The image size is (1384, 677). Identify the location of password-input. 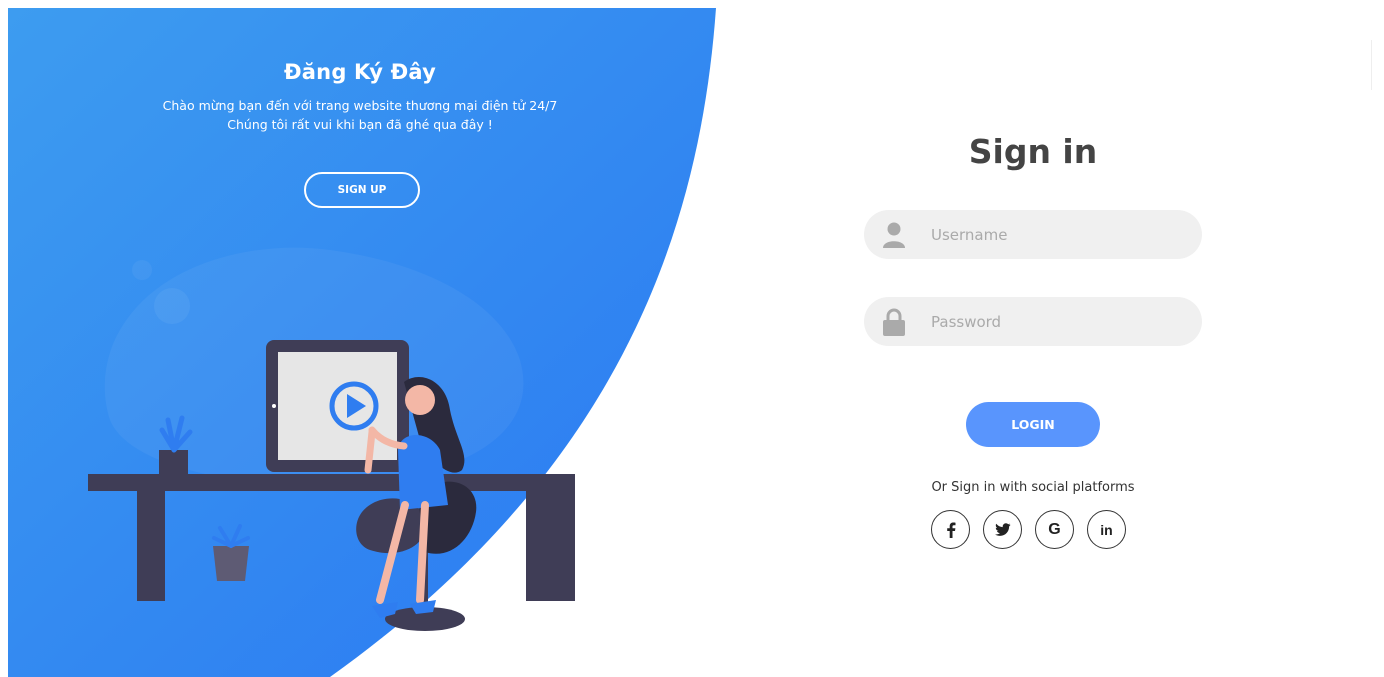
(1056, 321).